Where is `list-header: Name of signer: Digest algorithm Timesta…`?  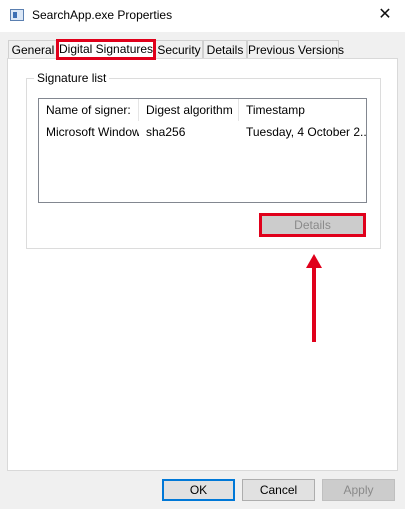 list-header: Name of signer: Digest algorithm Timesta… is located at coordinates (202, 110).